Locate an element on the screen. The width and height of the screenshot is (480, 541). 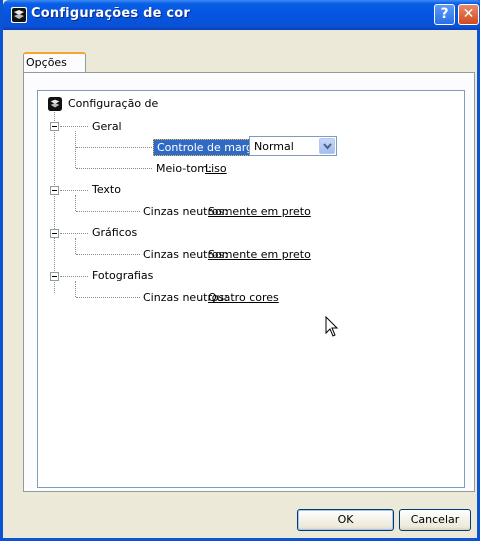
dropdown-button is located at coordinates (327, 146).